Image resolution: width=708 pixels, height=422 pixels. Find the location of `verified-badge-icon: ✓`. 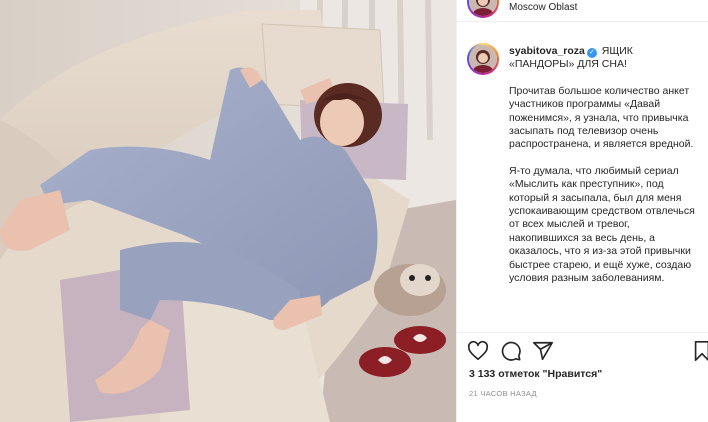

verified-badge-icon: ✓ is located at coordinates (591, 53).